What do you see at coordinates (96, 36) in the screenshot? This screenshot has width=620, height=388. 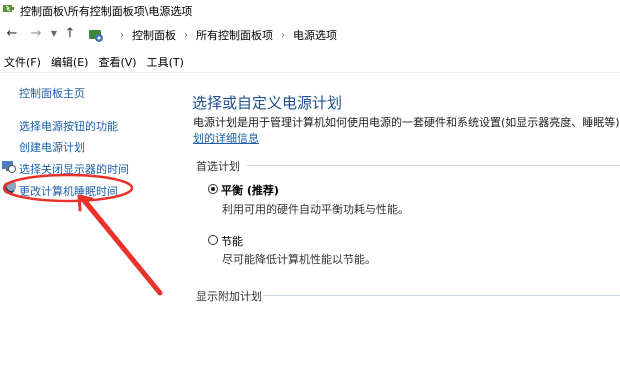 I see `control-panel-icon` at bounding box center [96, 36].